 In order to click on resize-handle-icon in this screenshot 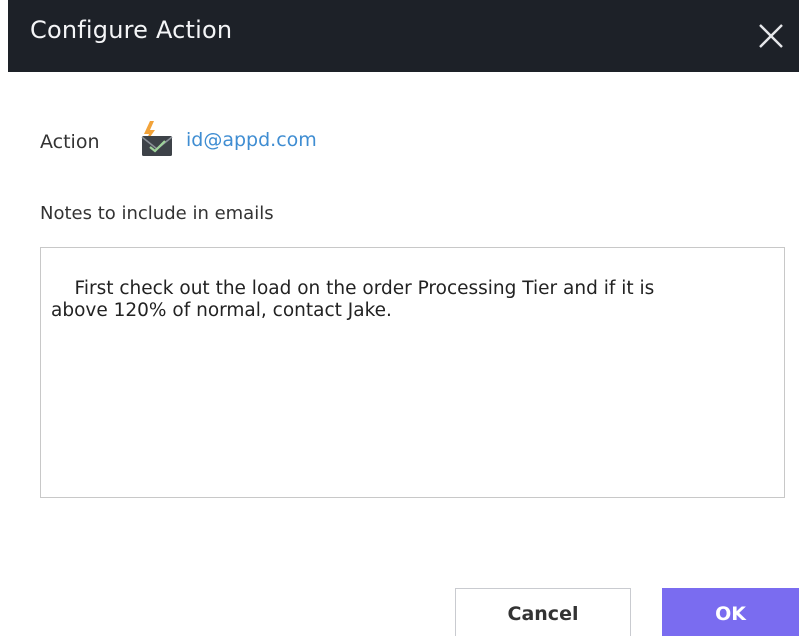, I will do `click(774, 487)`.